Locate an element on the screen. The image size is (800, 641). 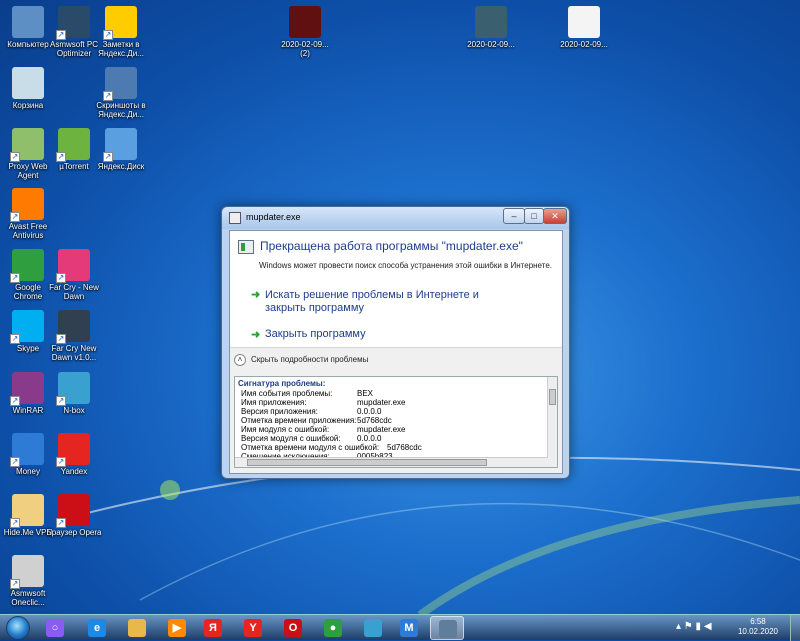
farcry-icon: ↗ is located at coordinates (73, 266).